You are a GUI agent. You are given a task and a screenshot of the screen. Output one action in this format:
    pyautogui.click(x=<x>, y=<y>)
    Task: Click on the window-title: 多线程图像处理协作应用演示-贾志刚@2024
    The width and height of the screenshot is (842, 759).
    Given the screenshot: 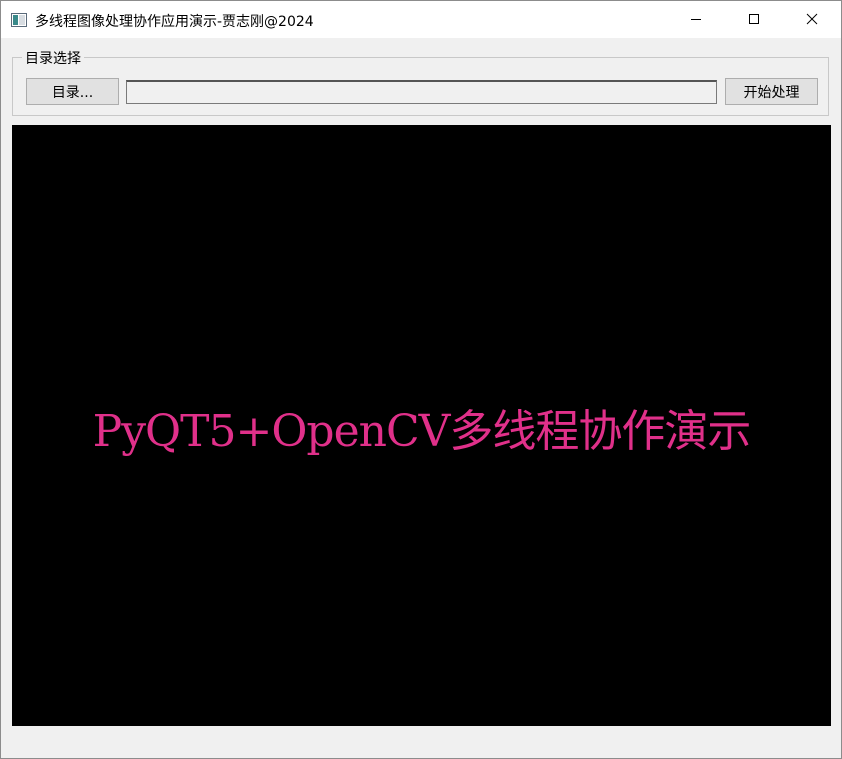 What is the action you would take?
    pyautogui.click(x=174, y=22)
    